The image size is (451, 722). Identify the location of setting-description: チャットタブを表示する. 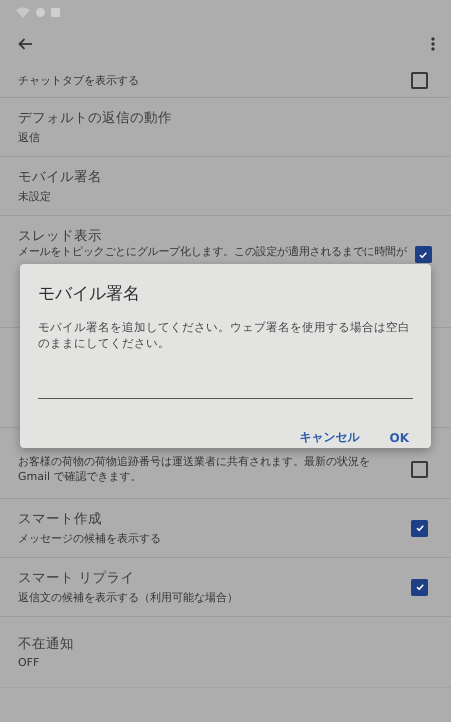
(79, 80).